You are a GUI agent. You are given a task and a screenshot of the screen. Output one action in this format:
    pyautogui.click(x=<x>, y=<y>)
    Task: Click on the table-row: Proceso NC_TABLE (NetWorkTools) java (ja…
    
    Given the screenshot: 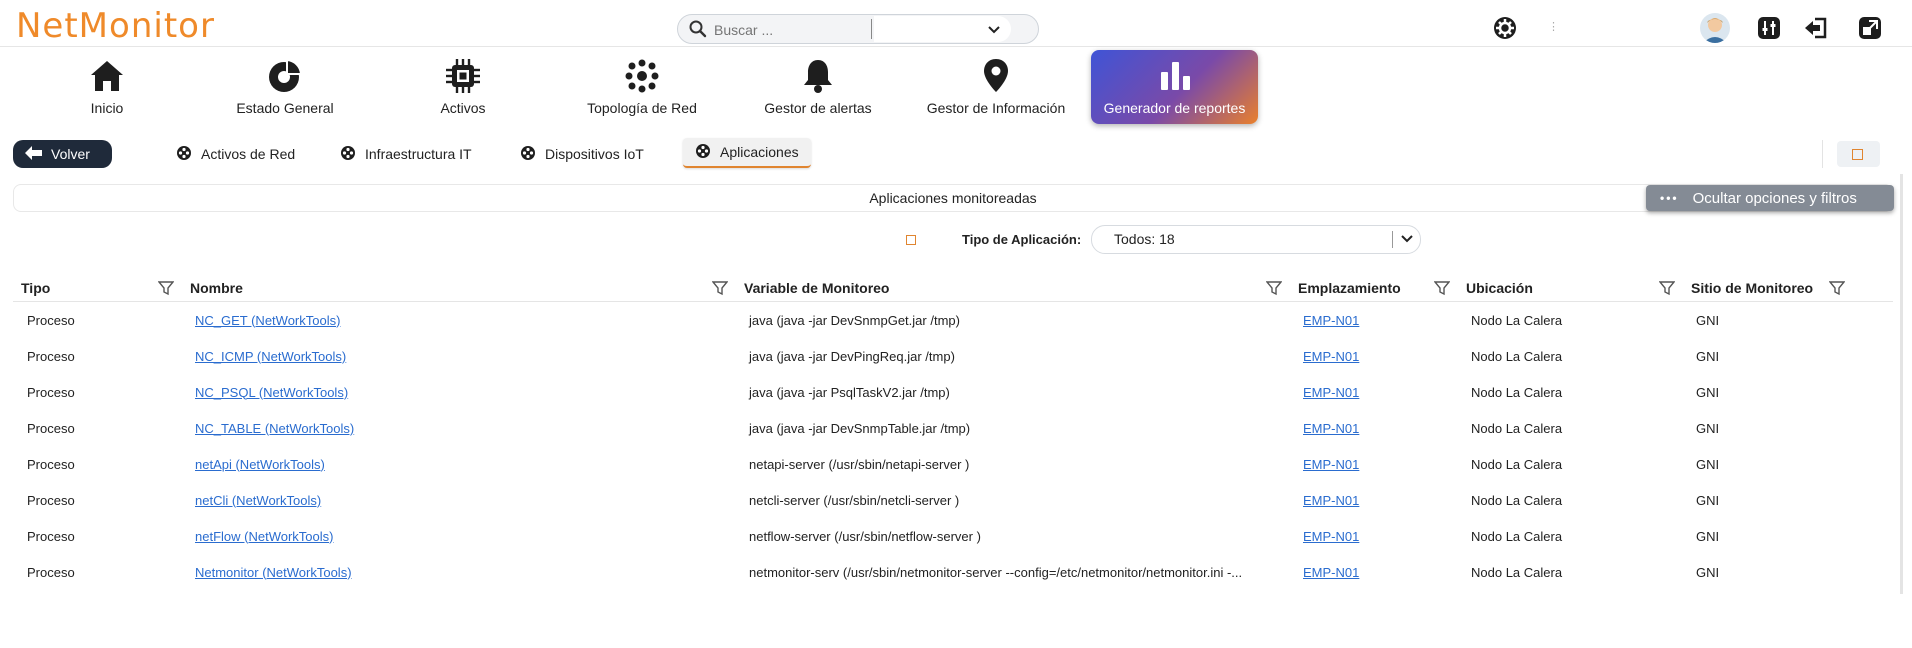 What is the action you would take?
    pyautogui.click(x=953, y=428)
    